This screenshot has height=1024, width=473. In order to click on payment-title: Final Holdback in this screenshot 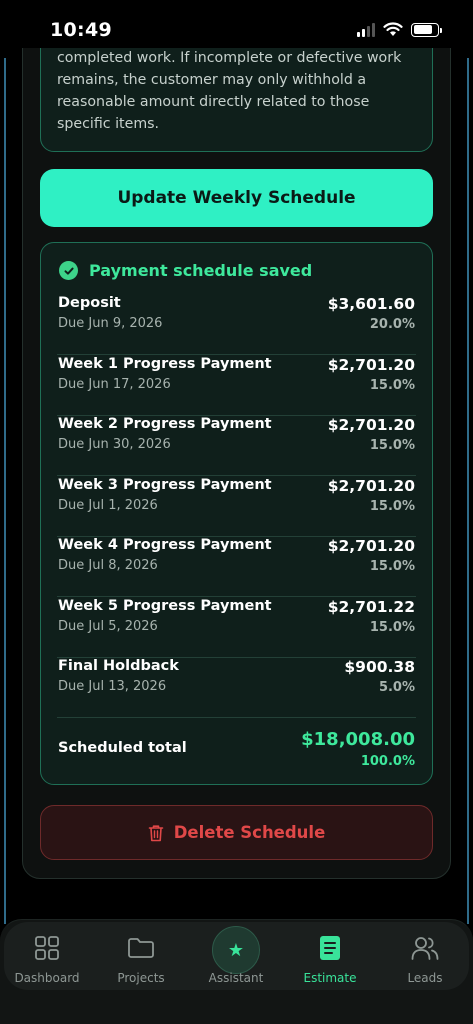, I will do `click(118, 666)`.